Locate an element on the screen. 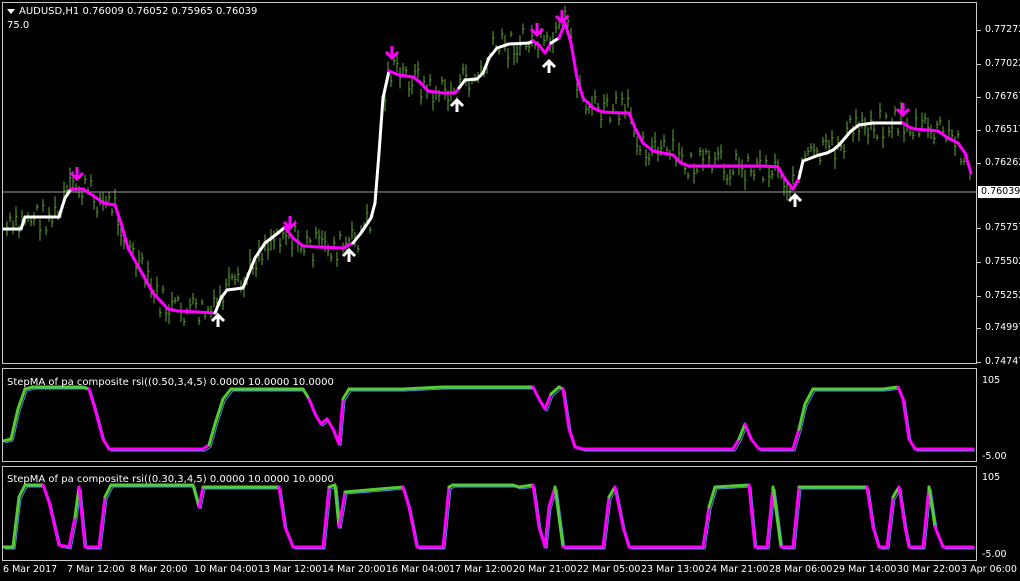 The width and height of the screenshot is (1020, 581). price-label: 0.76767 is located at coordinates (1002, 96).